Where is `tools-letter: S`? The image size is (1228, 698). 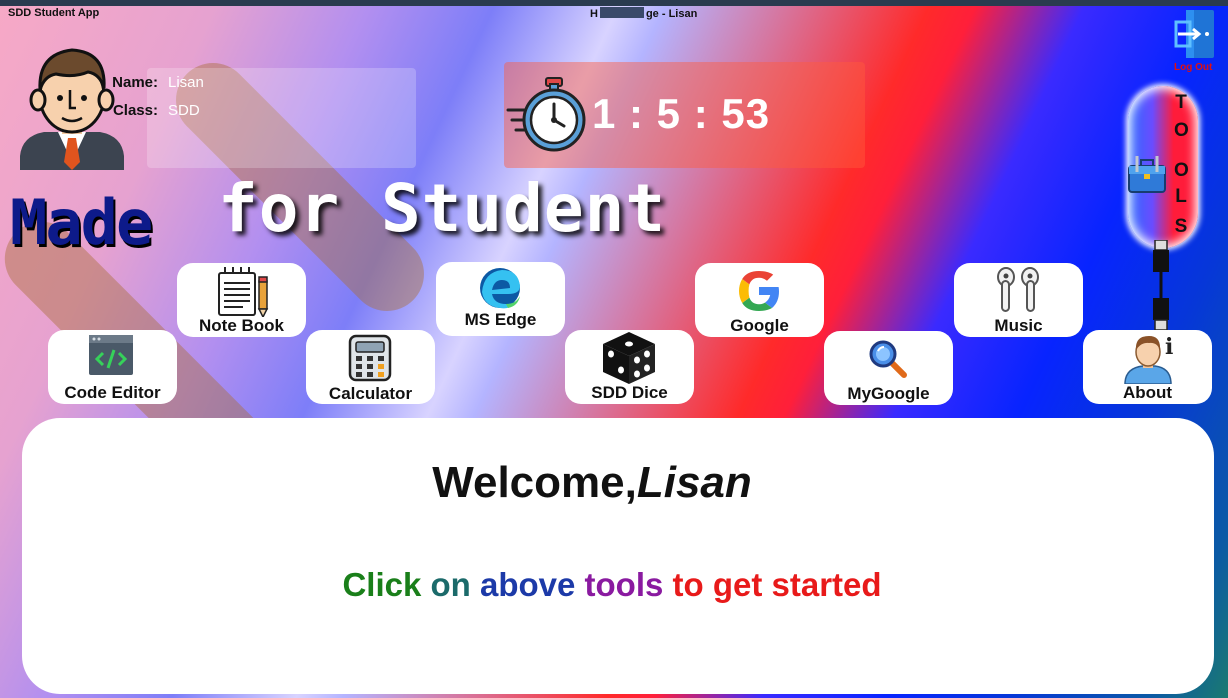 tools-letter: S is located at coordinates (1181, 226).